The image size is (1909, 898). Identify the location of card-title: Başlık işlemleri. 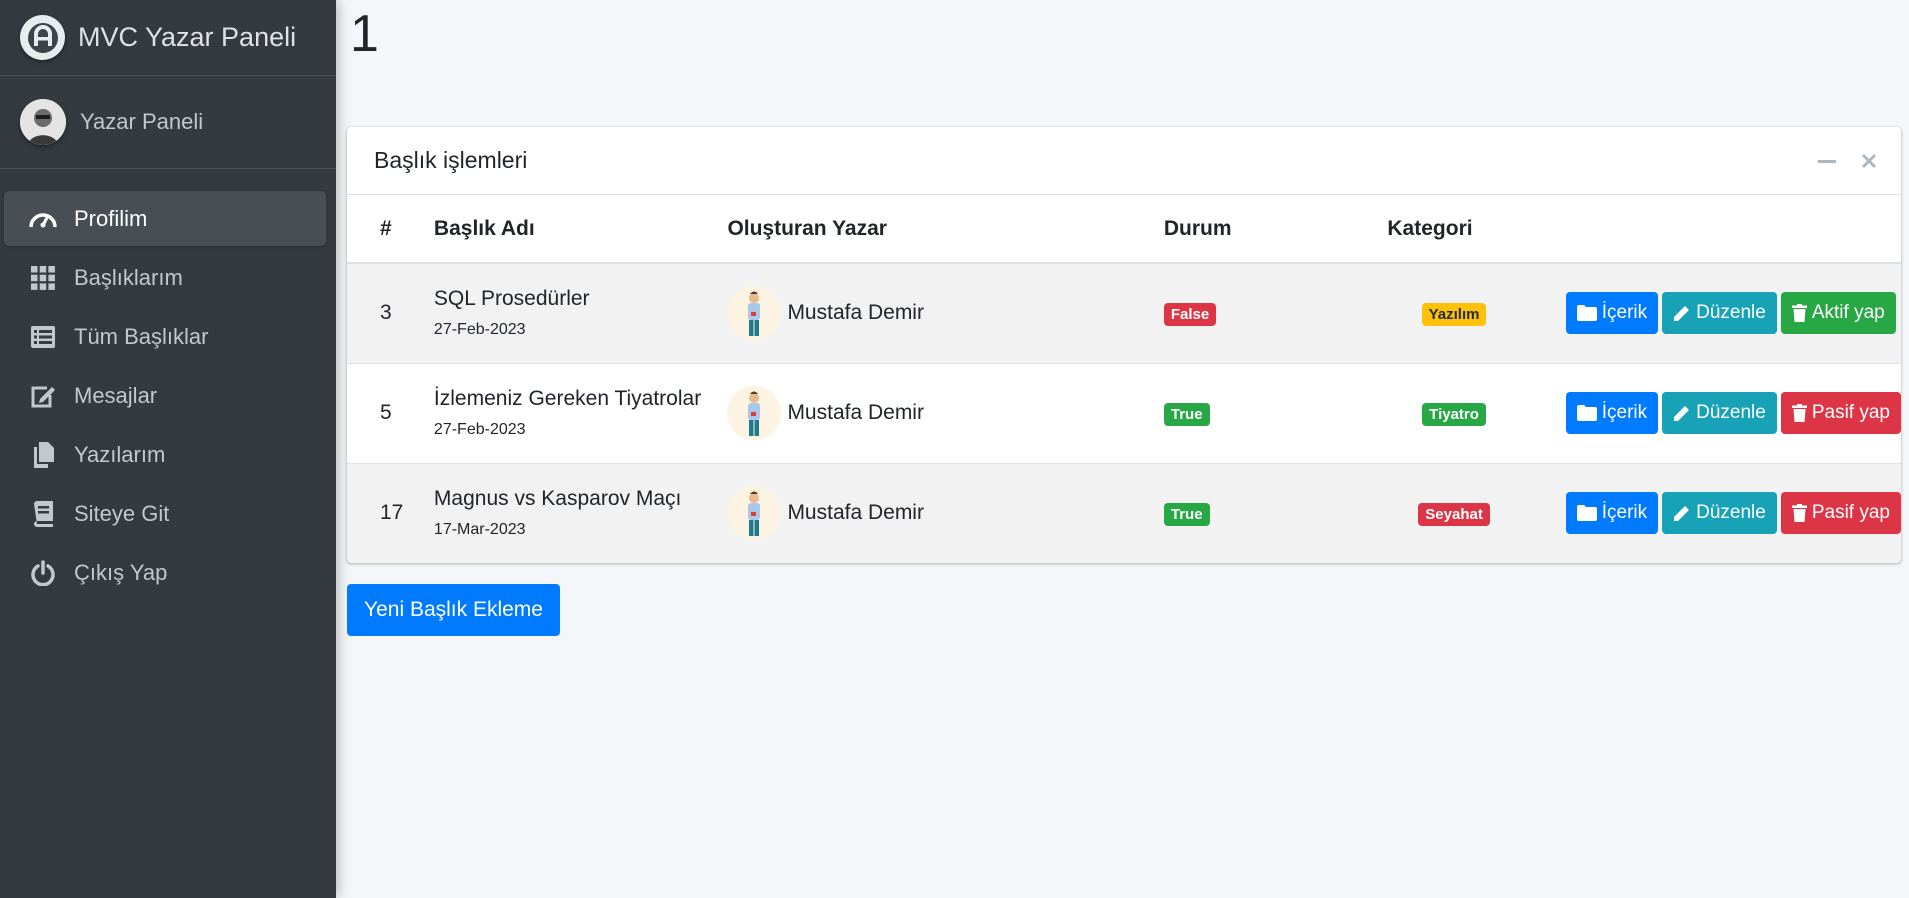
(451, 160).